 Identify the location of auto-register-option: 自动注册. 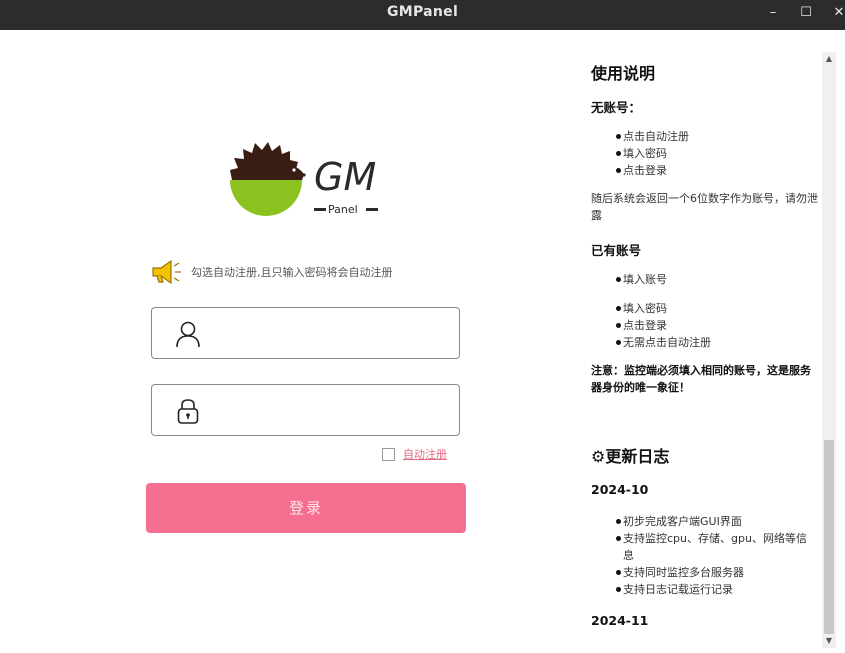
(414, 454).